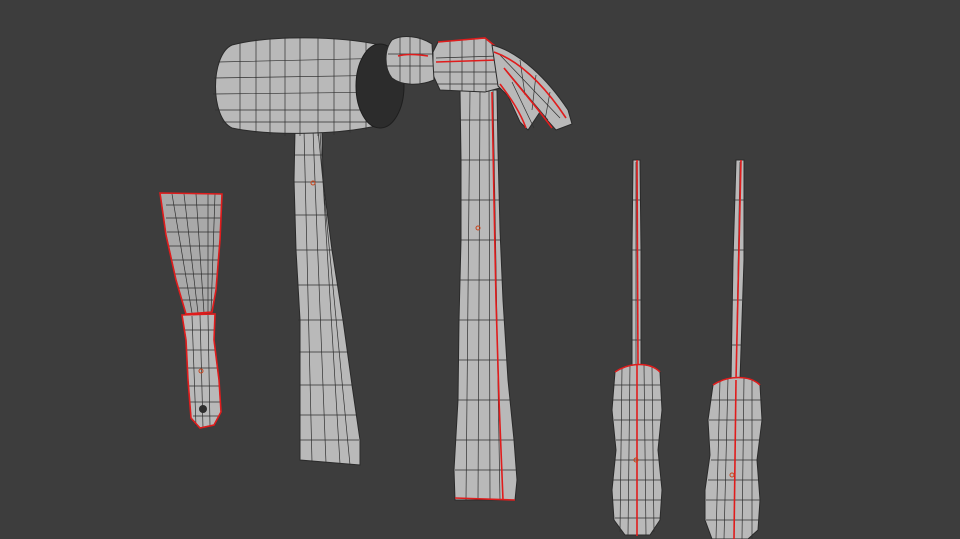 The height and width of the screenshot is (539, 960). I want to click on putty-knife-icon, so click(191, 310).